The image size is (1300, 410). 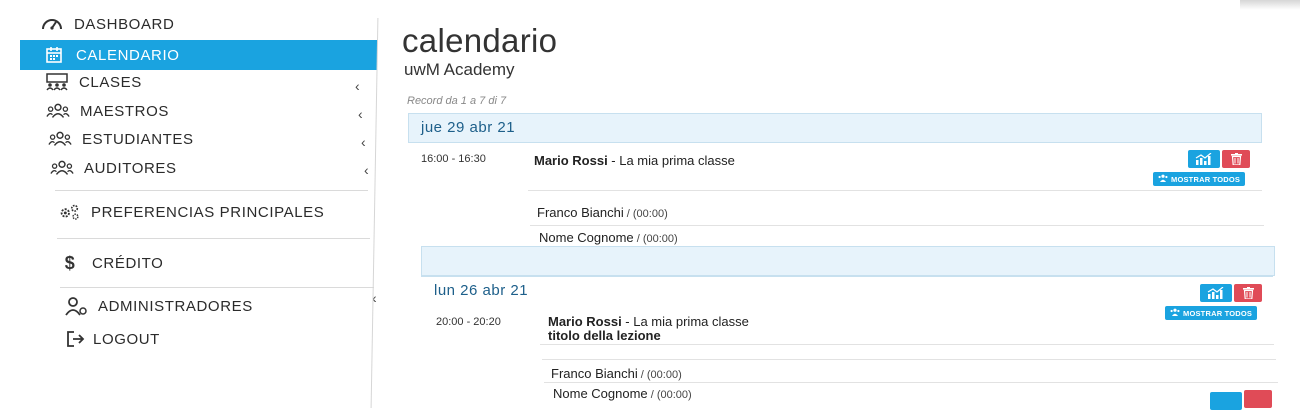 I want to click on dashboard-icon, so click(x=52, y=24).